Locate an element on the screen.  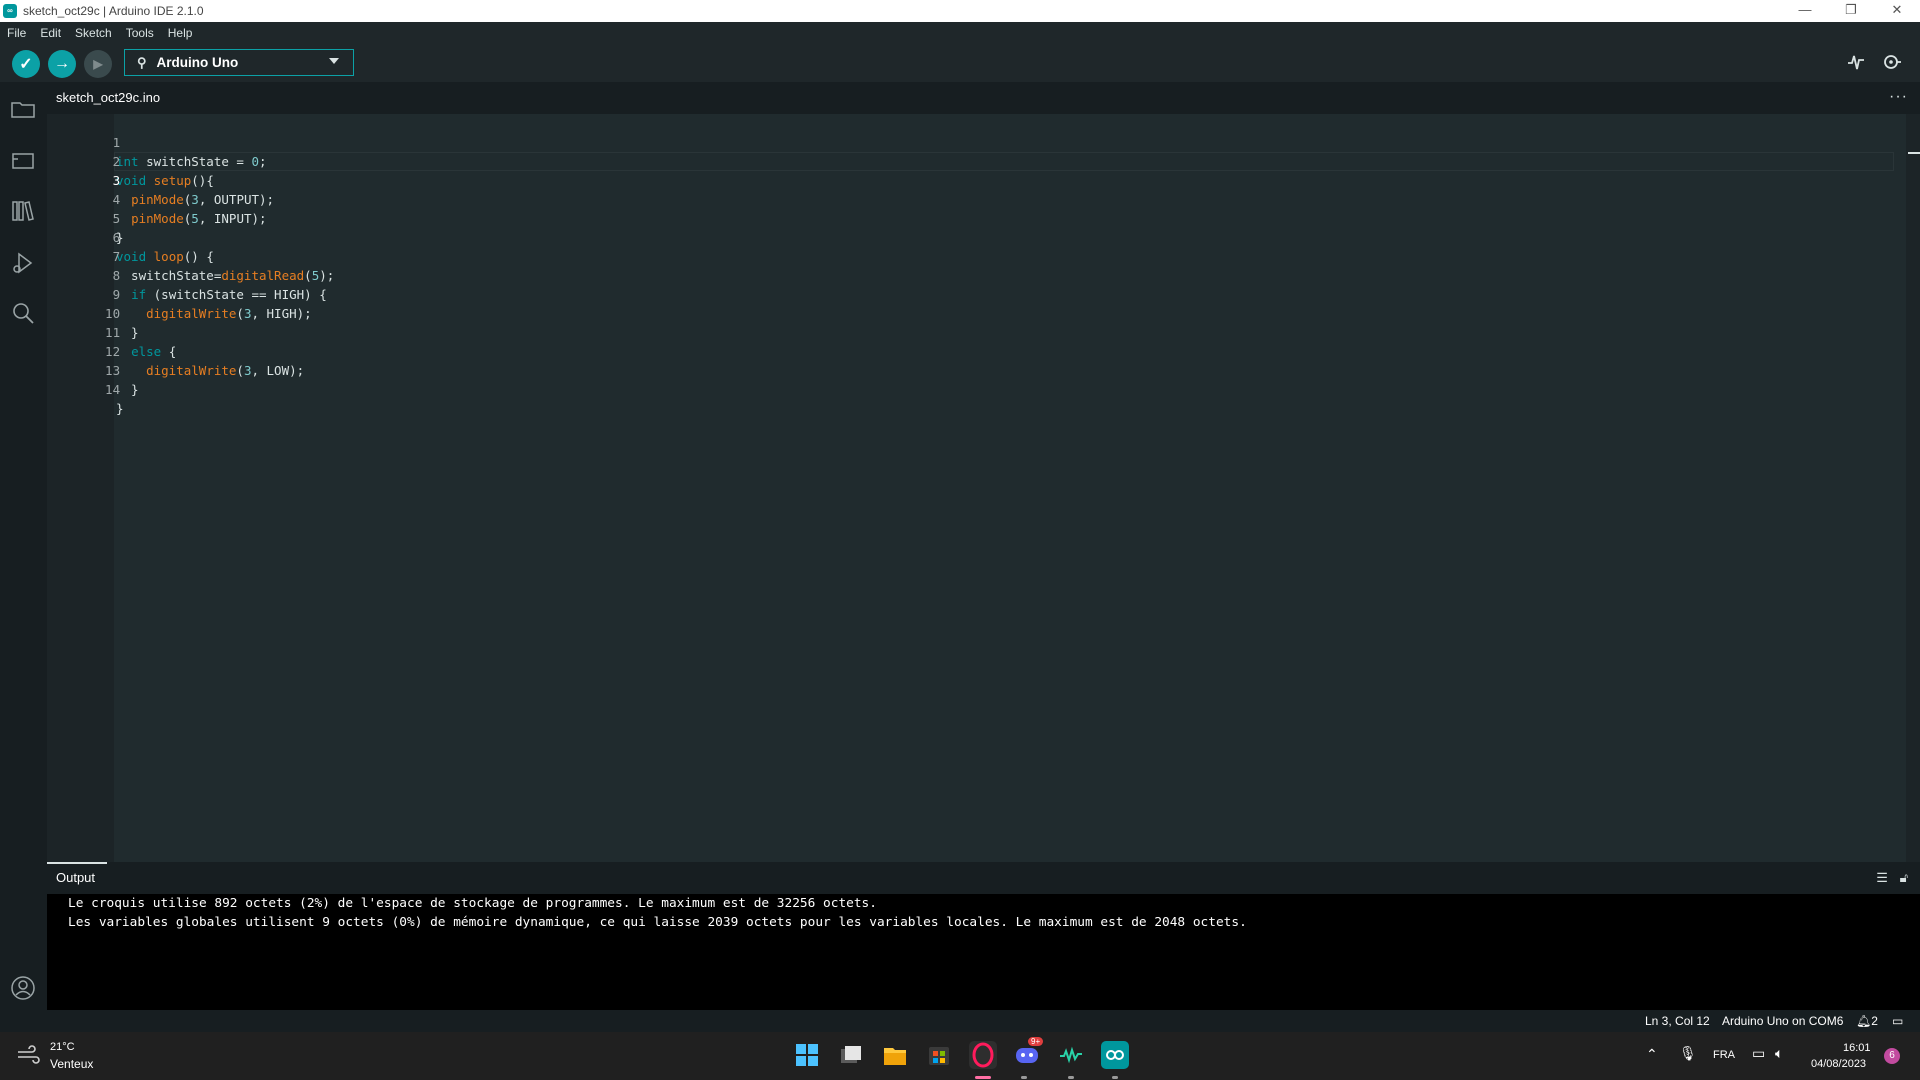
code-line: 5 } is located at coordinates (85, 217).